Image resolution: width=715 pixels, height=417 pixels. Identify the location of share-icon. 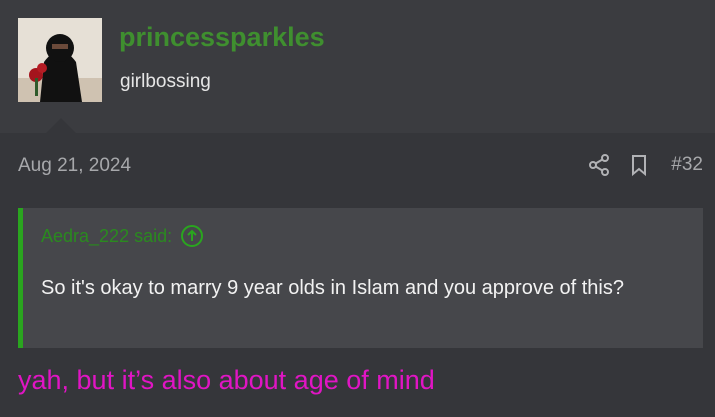
(599, 165).